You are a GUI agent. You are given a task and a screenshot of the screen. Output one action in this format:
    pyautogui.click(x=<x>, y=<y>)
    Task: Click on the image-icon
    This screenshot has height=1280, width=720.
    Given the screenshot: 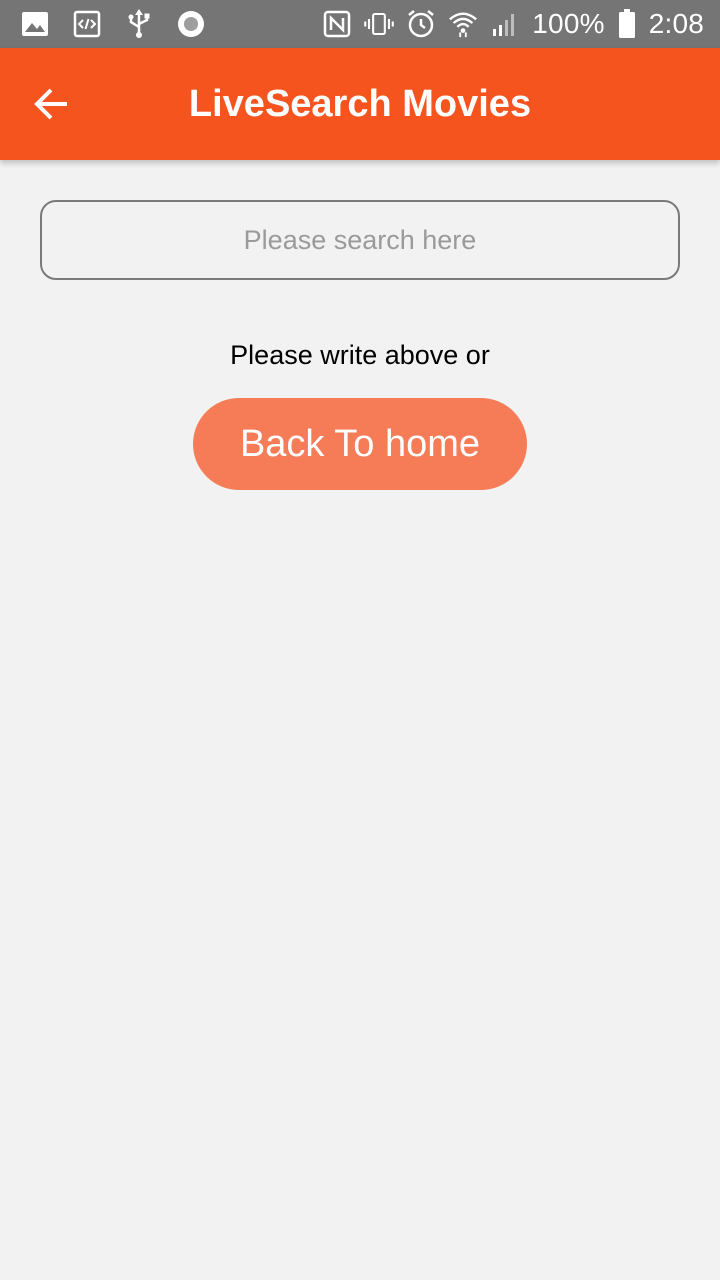 What is the action you would take?
    pyautogui.click(x=35, y=24)
    